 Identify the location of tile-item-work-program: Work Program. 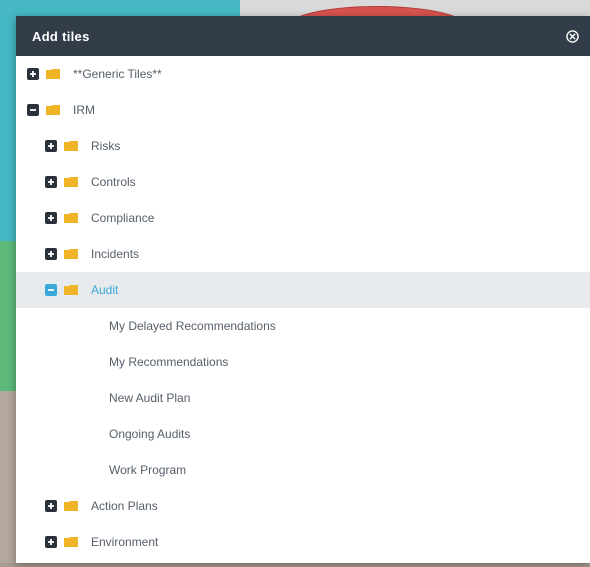
(303, 470).